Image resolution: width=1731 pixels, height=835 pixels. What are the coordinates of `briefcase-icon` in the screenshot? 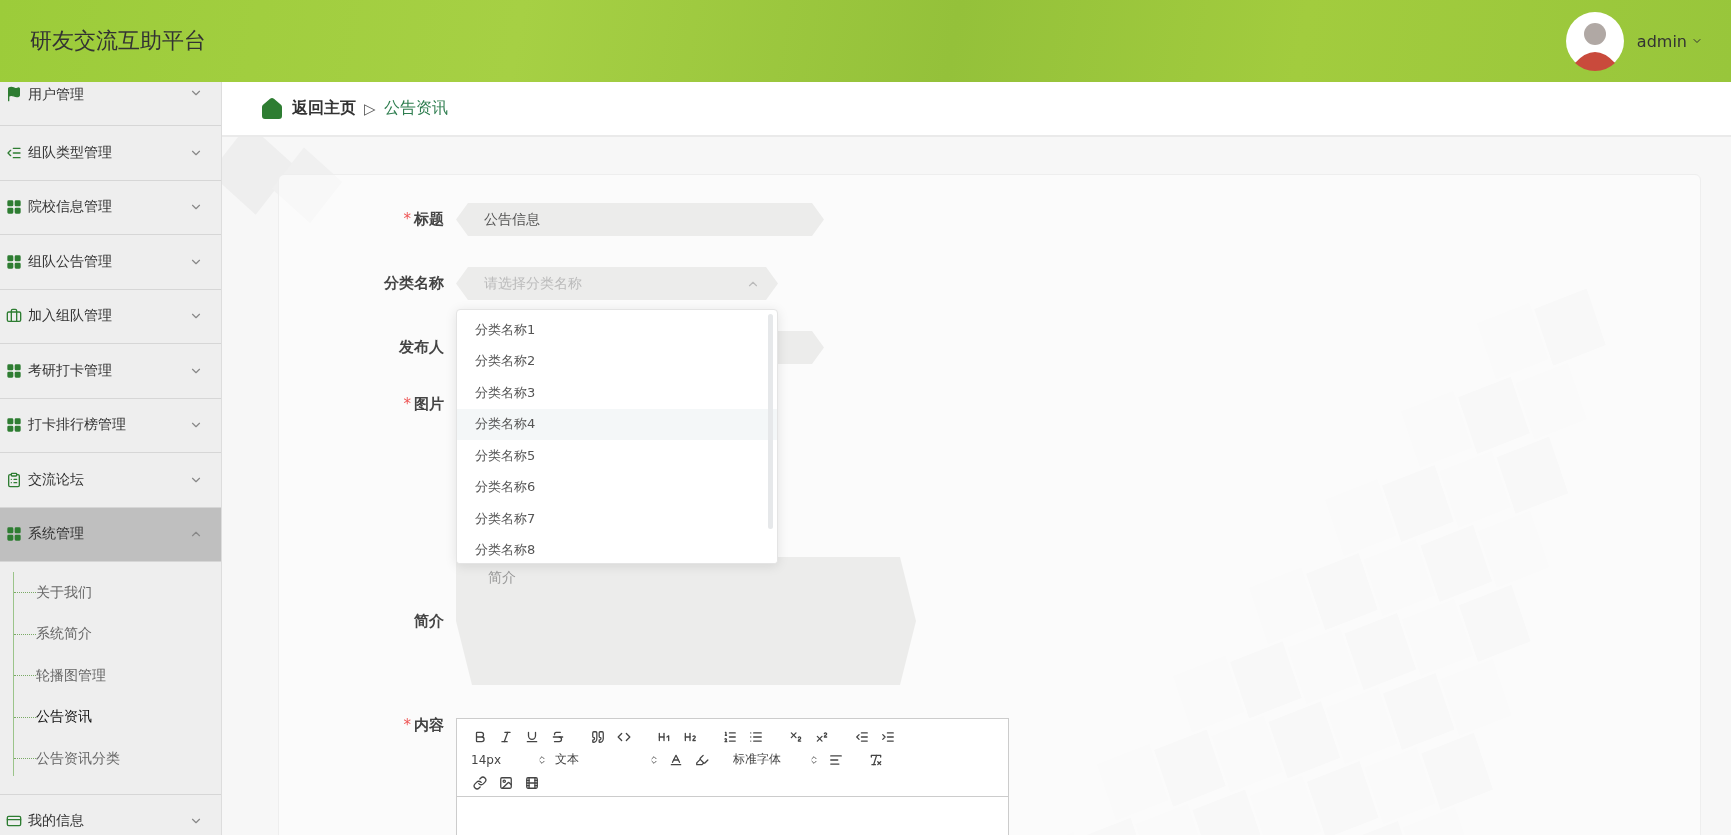 It's located at (14, 316).